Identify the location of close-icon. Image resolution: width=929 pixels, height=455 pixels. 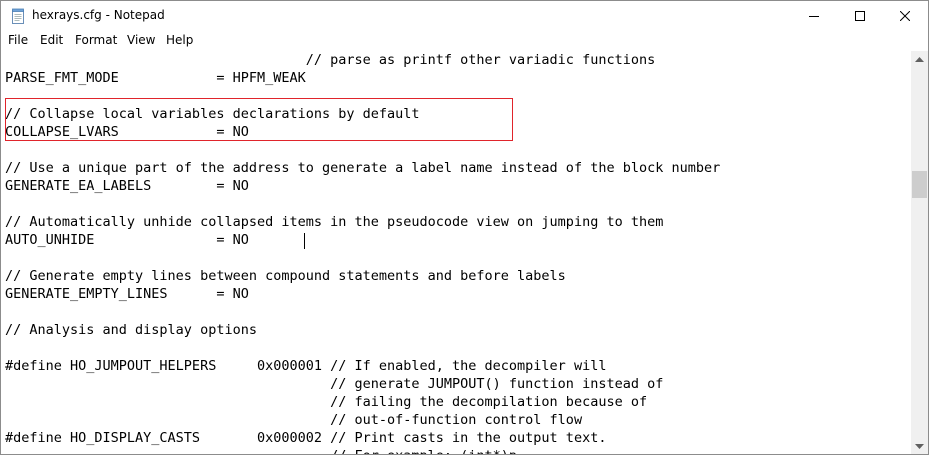
(905, 16).